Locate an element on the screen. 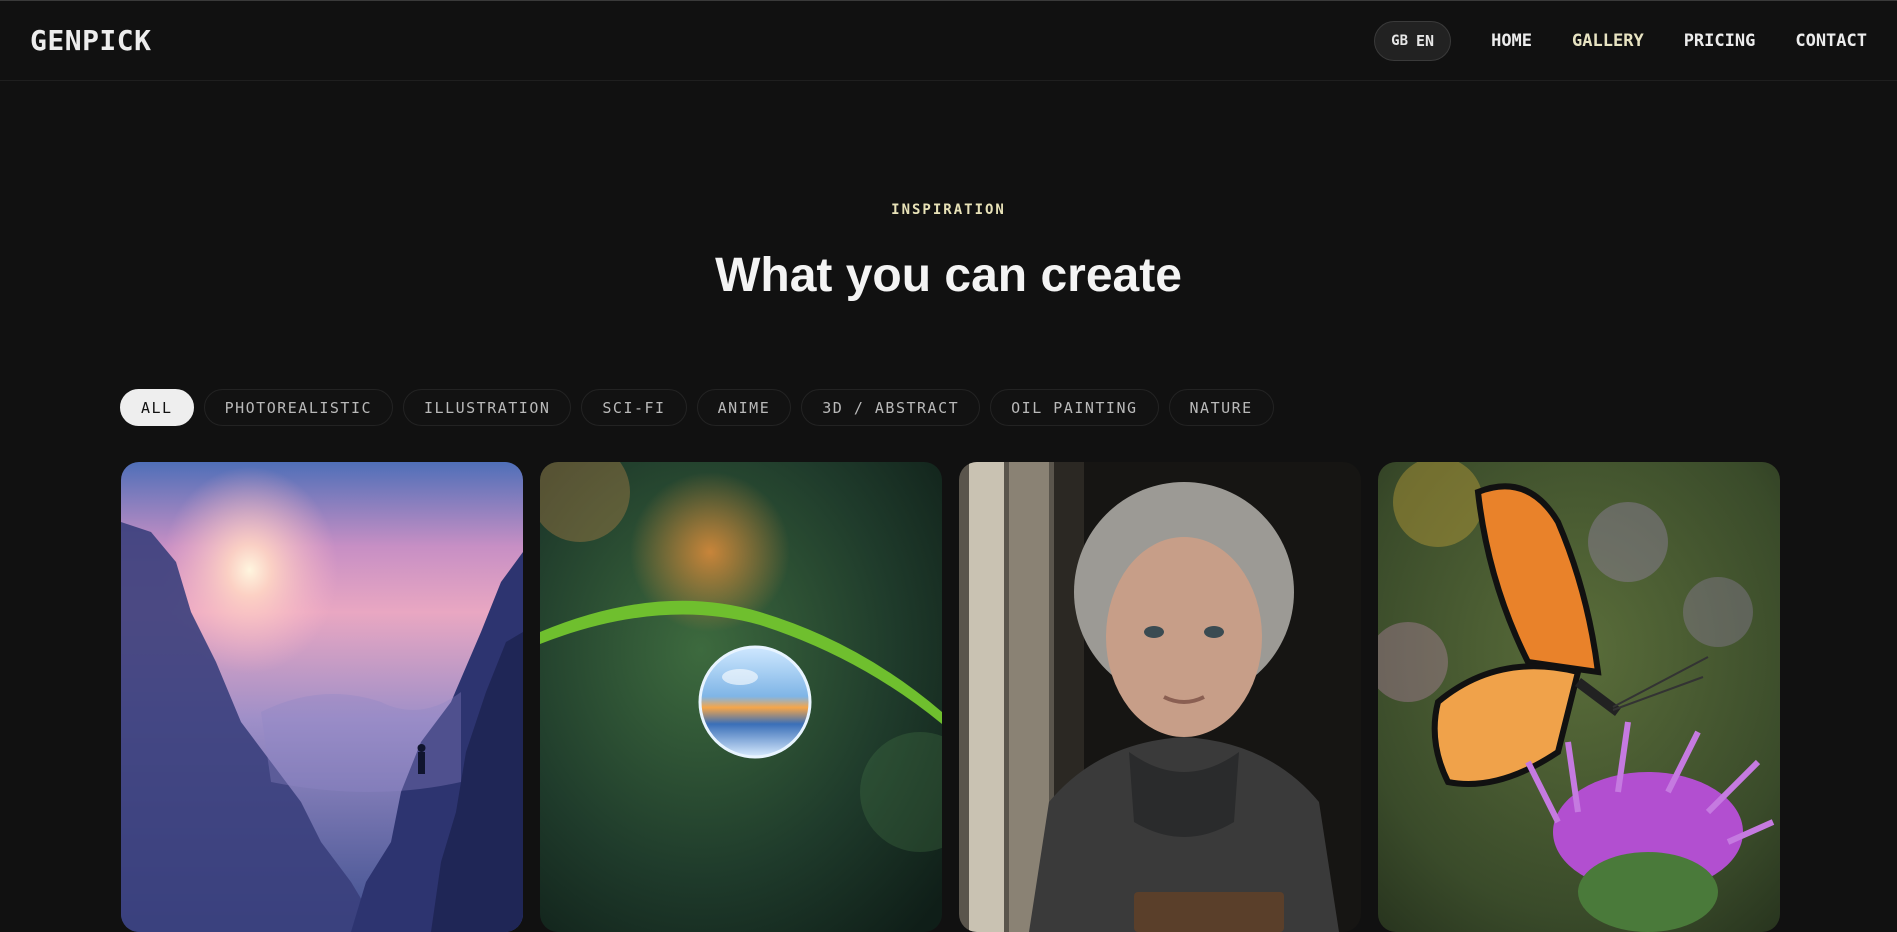 This screenshot has width=1897, height=932. language-code: EN is located at coordinates (1425, 40).